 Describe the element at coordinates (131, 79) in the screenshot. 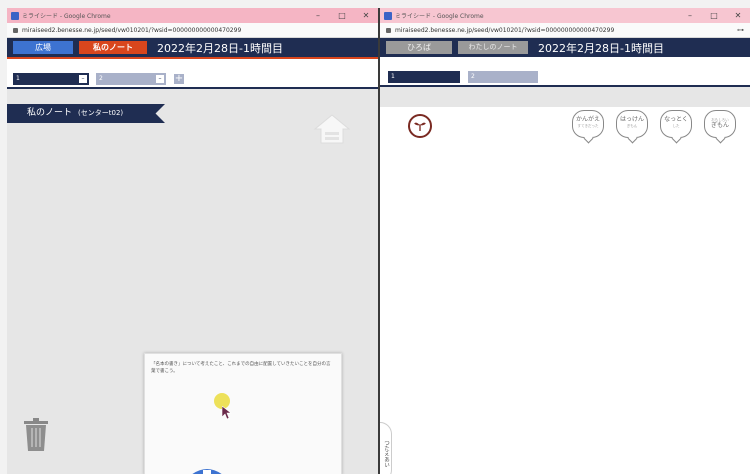

I see `page-tab-2: 2 –` at that location.